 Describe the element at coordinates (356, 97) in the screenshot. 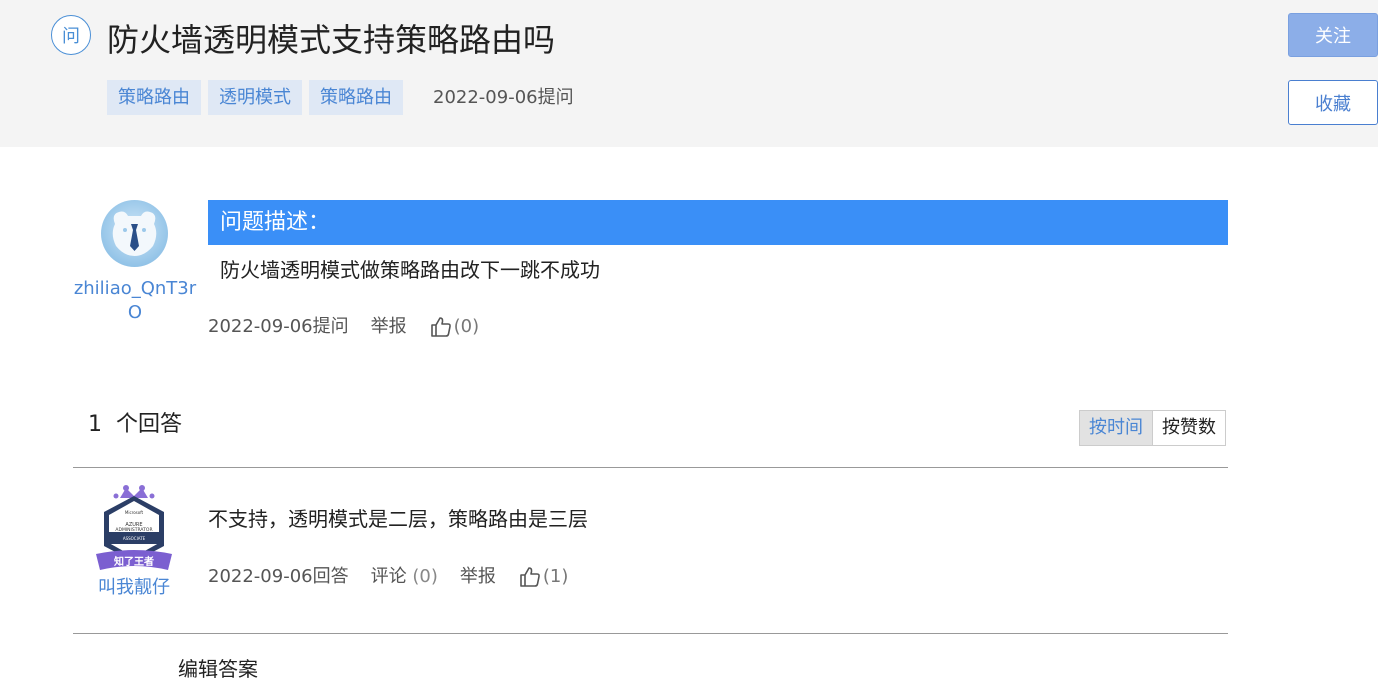

I see `tag-policy-routing-2: 策略路由` at that location.